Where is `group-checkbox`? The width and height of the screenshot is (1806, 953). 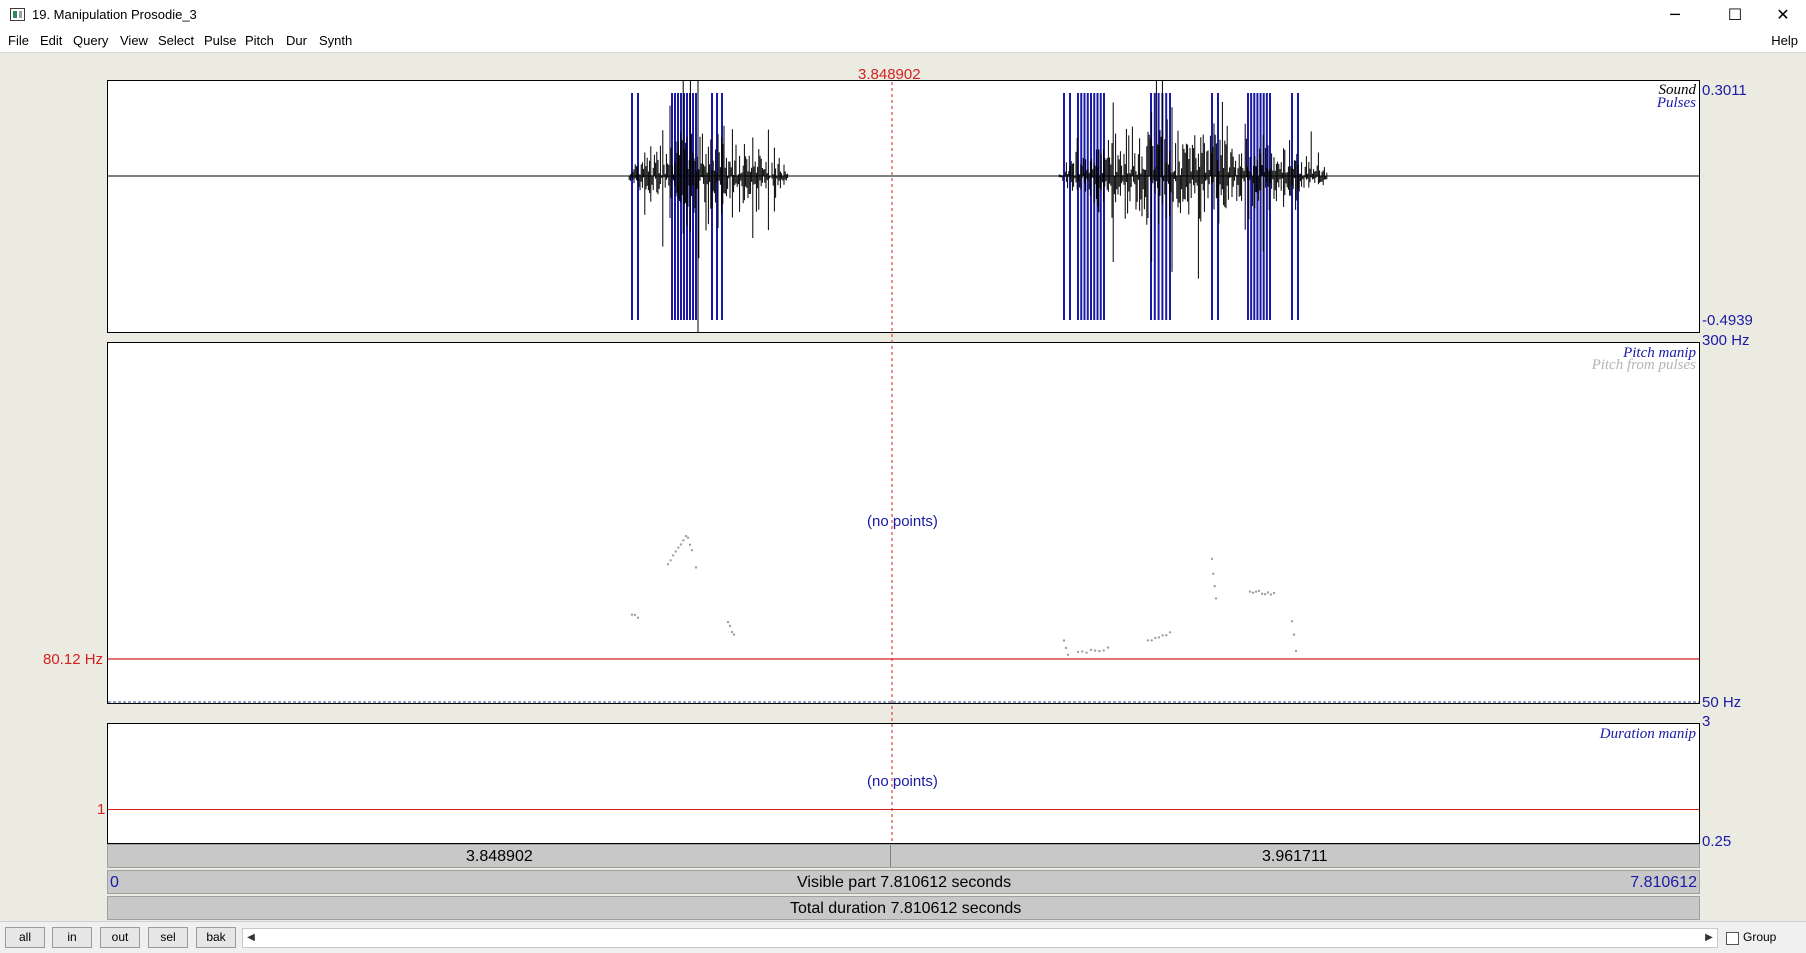 group-checkbox is located at coordinates (1732, 938).